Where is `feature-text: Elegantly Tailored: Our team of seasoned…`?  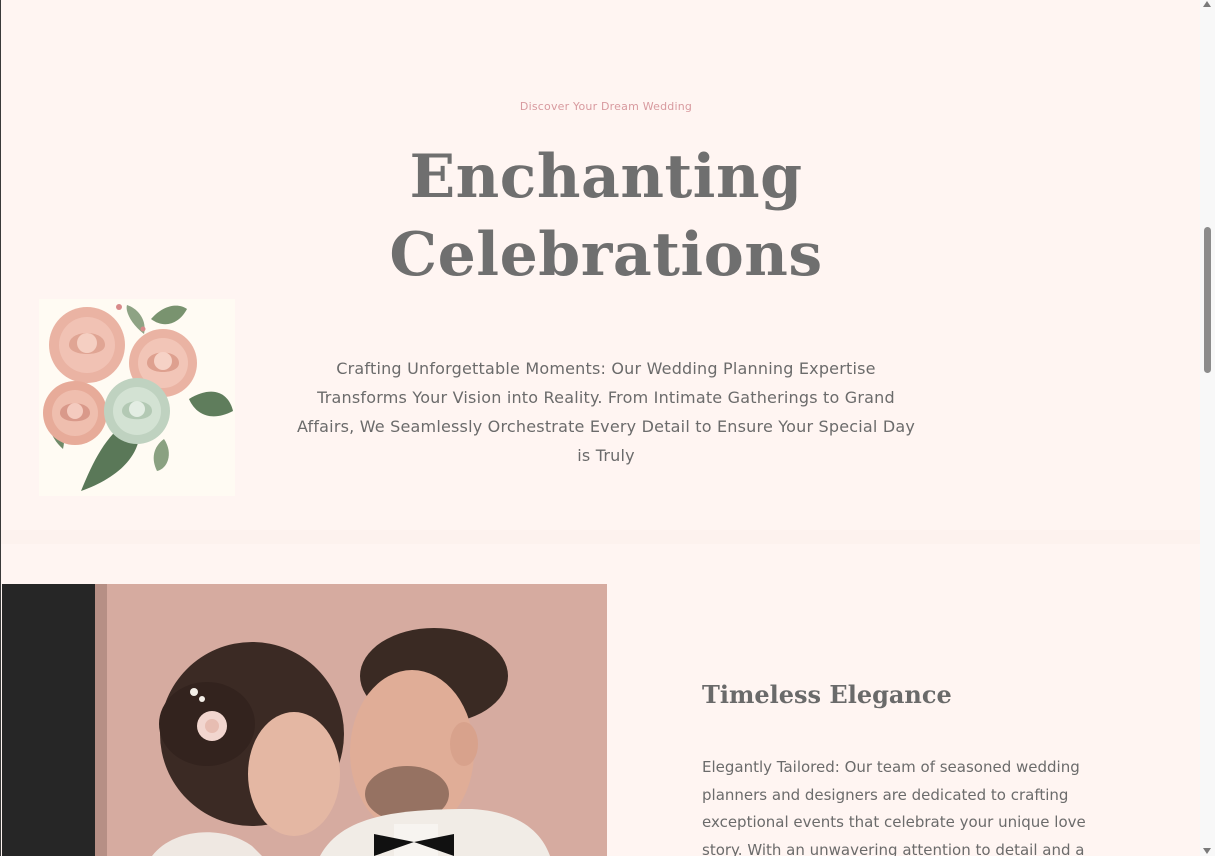
feature-text: Elegantly Tailored: Our team of seasoned… is located at coordinates (894, 807).